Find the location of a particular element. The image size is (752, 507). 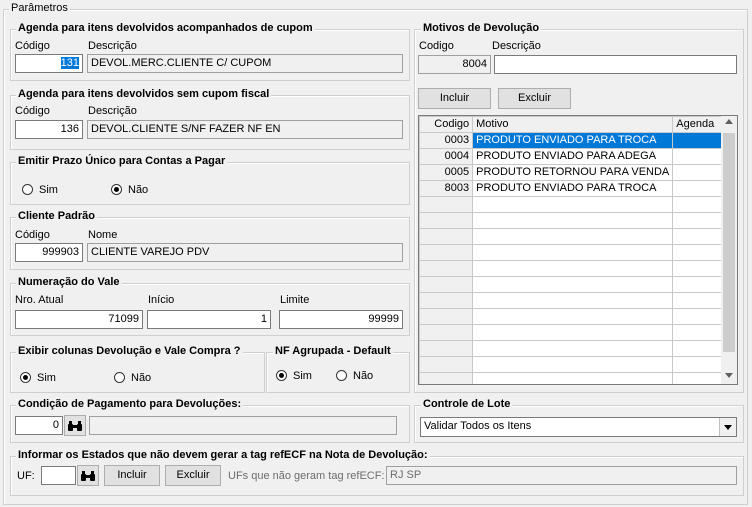

table-row: 0005 PRODUTO RETORNOU PARA VENDA is located at coordinates (570, 172).